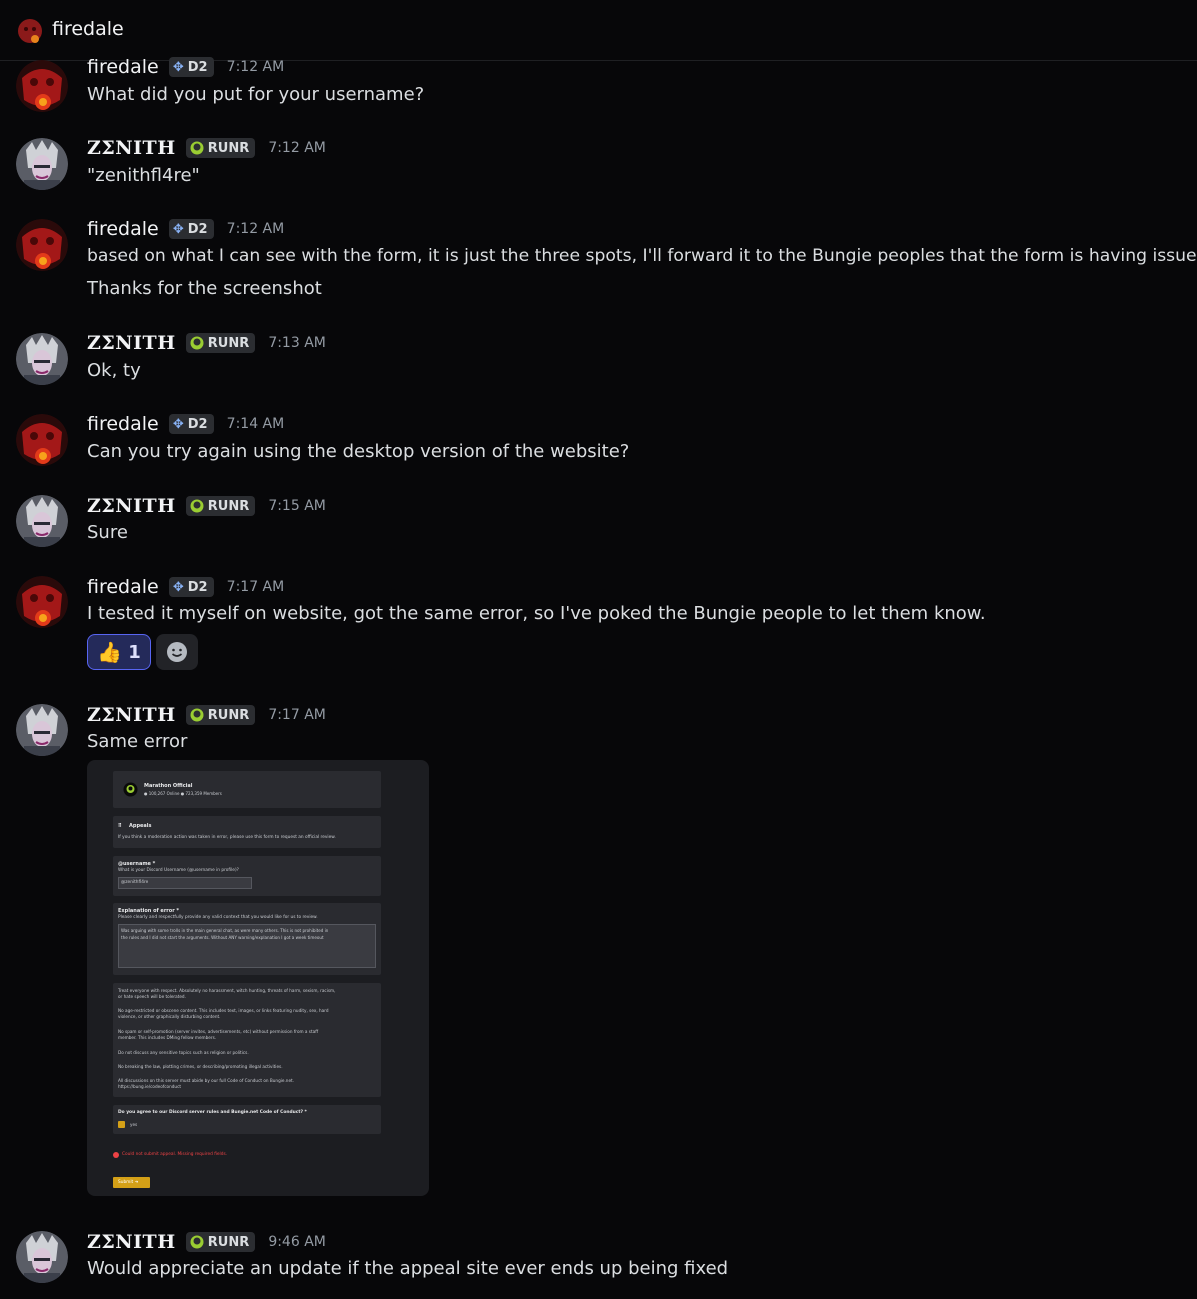 The width and height of the screenshot is (1197, 1299). I want to click on rule-text: or hate speech will be tolerated., so click(152, 996).